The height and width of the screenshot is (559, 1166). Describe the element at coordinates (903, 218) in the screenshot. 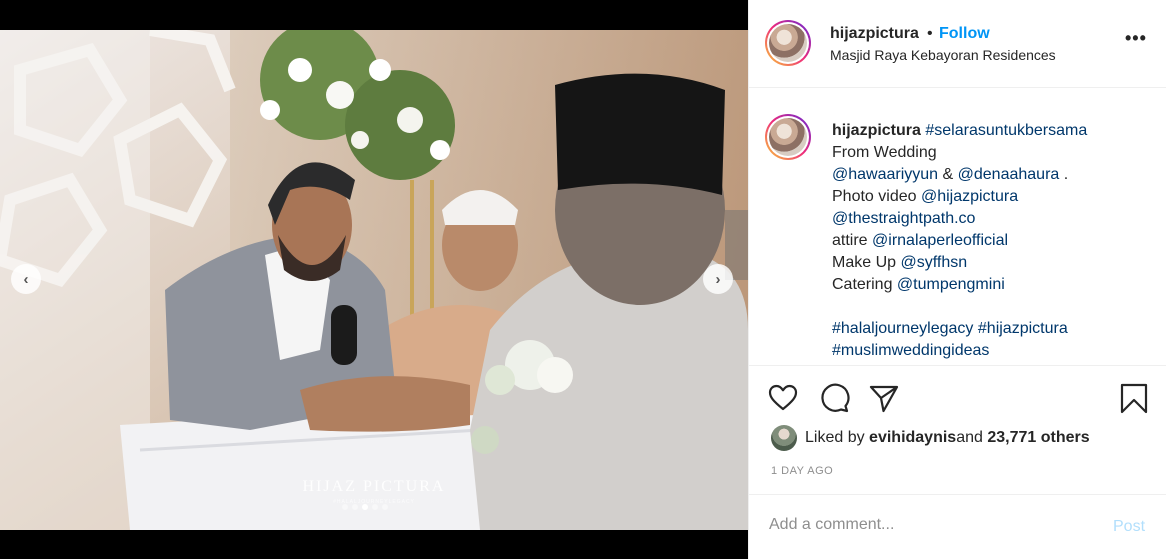

I see `mention-link: @thestraightpath.co` at that location.